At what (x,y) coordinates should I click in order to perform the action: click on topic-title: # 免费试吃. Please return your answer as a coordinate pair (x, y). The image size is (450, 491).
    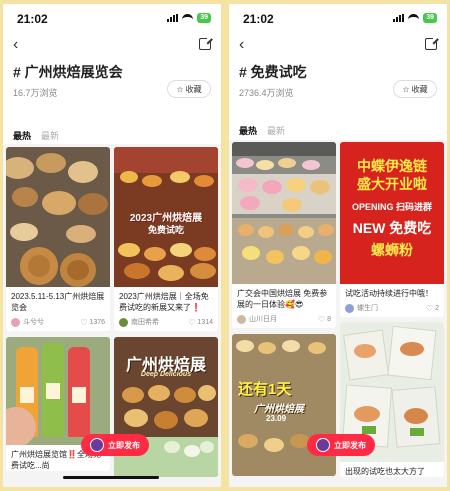
    Looking at the image, I should click on (273, 72).